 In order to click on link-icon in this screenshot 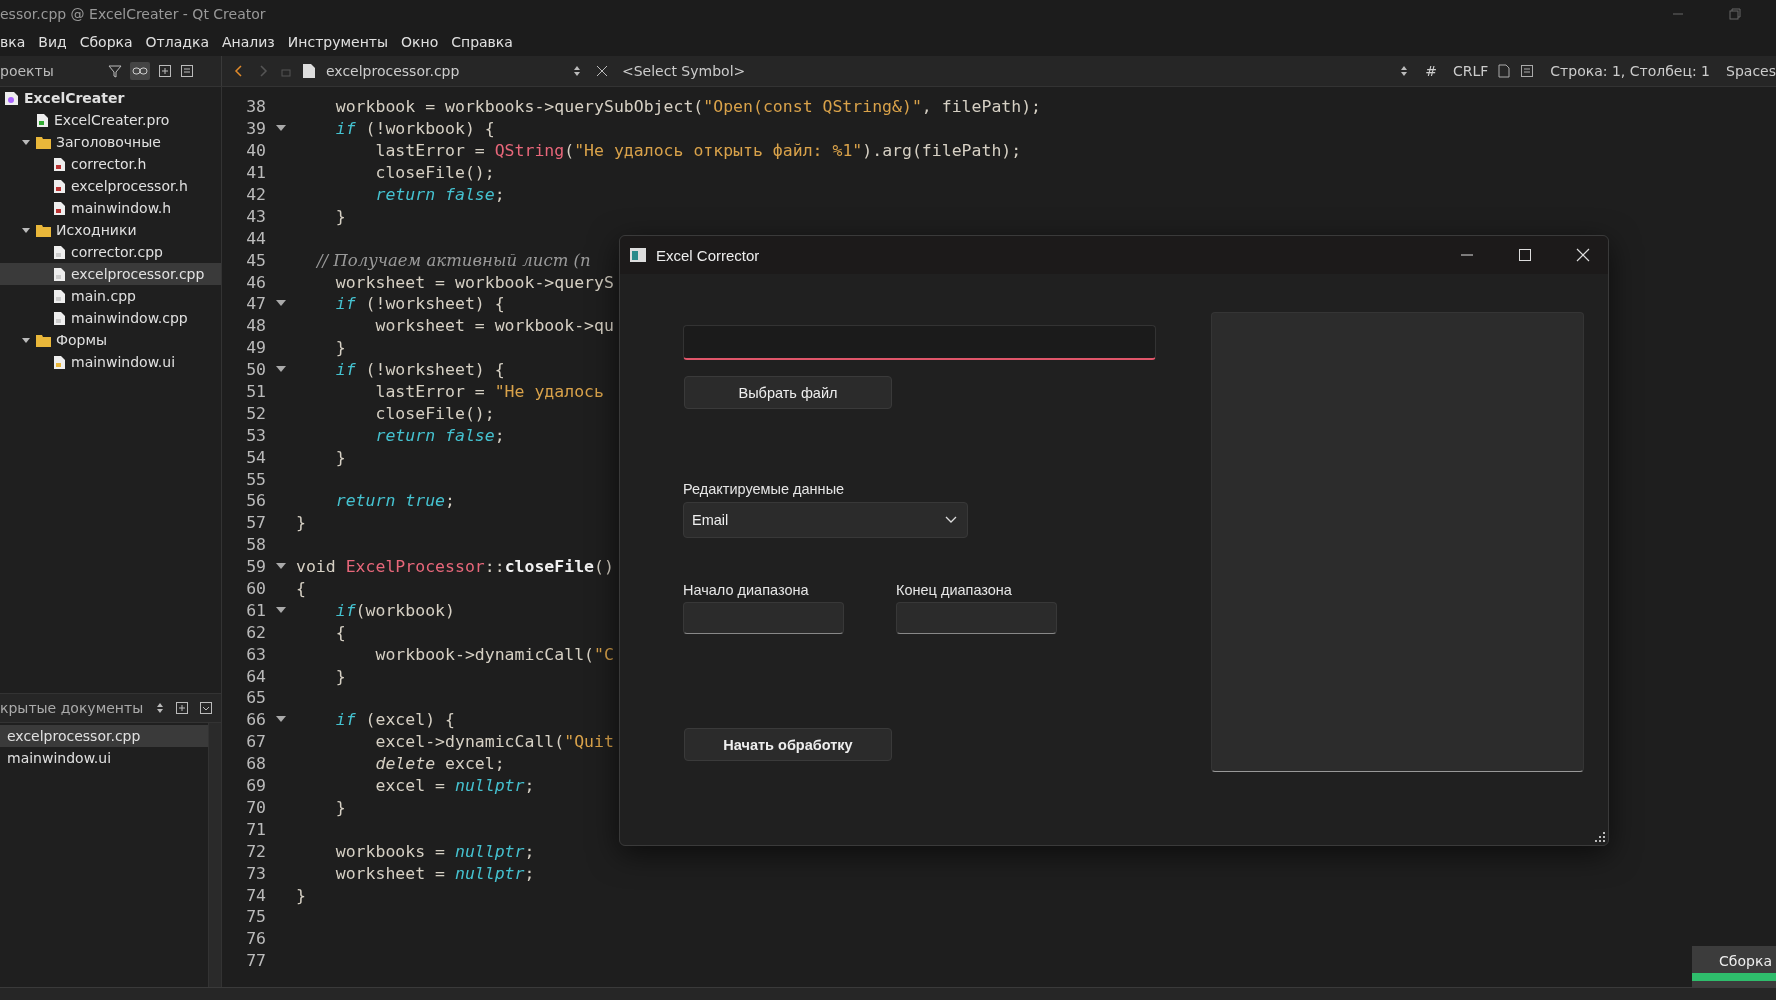, I will do `click(140, 71)`.